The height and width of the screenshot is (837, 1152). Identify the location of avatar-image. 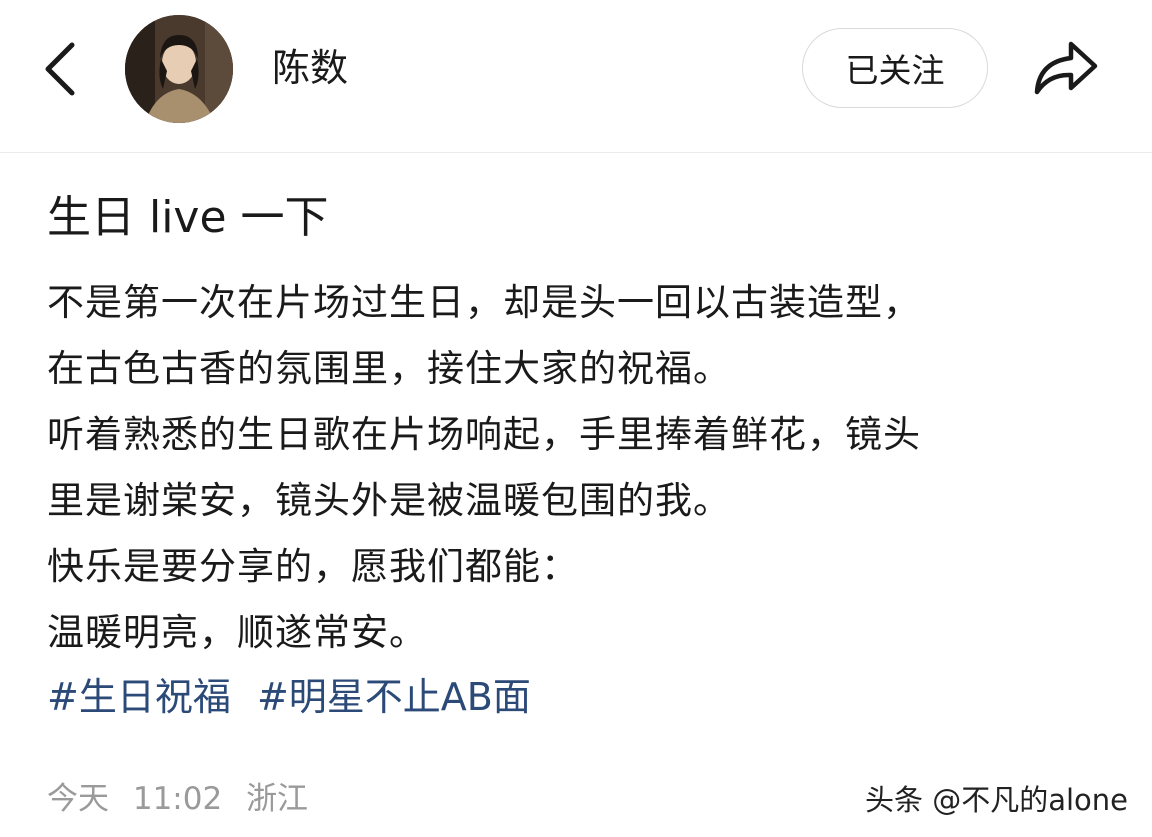
(179, 69).